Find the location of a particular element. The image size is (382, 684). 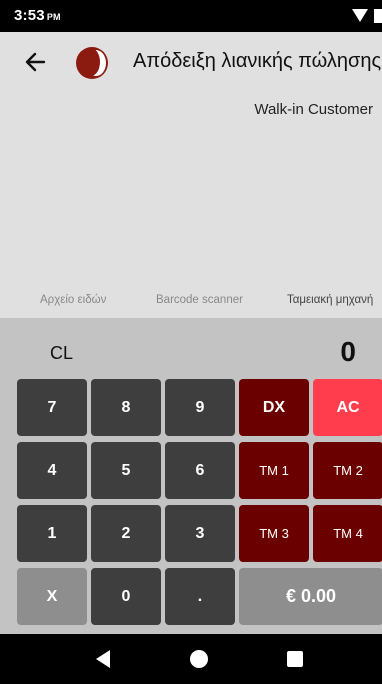

multiply-button: X is located at coordinates (52, 596).